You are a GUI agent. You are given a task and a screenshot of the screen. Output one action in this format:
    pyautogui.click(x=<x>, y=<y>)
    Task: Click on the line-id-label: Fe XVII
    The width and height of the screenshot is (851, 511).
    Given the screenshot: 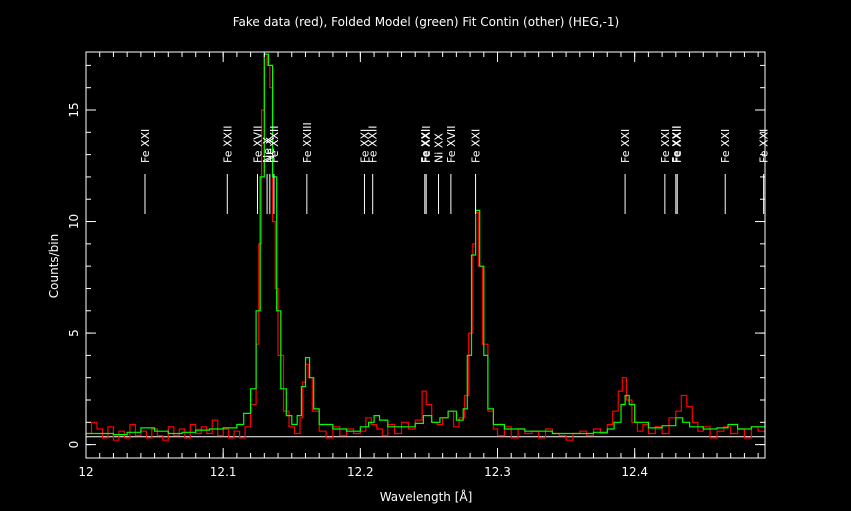 What is the action you would take?
    pyautogui.click(x=451, y=144)
    